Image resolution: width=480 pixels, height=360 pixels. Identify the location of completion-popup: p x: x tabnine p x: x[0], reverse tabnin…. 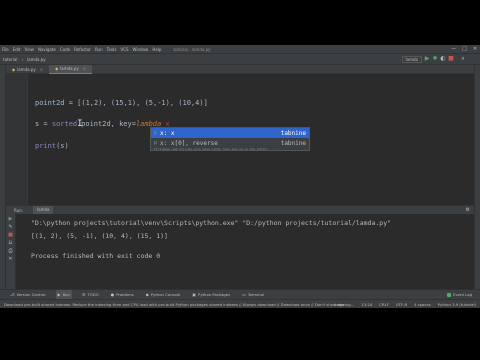
(230, 139).